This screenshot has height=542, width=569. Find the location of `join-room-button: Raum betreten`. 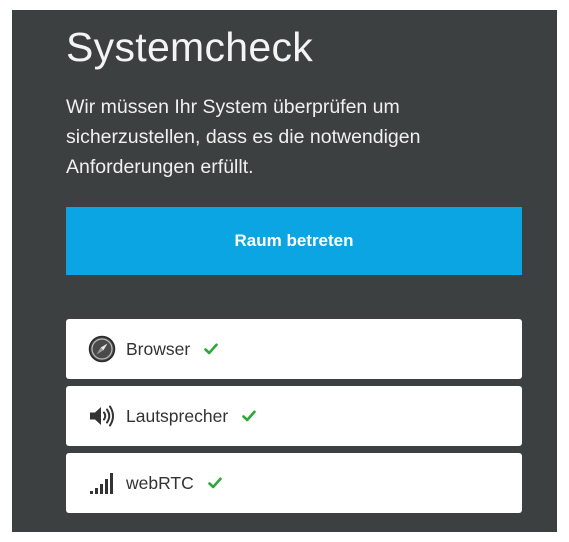

join-room-button: Raum betreten is located at coordinates (294, 241).